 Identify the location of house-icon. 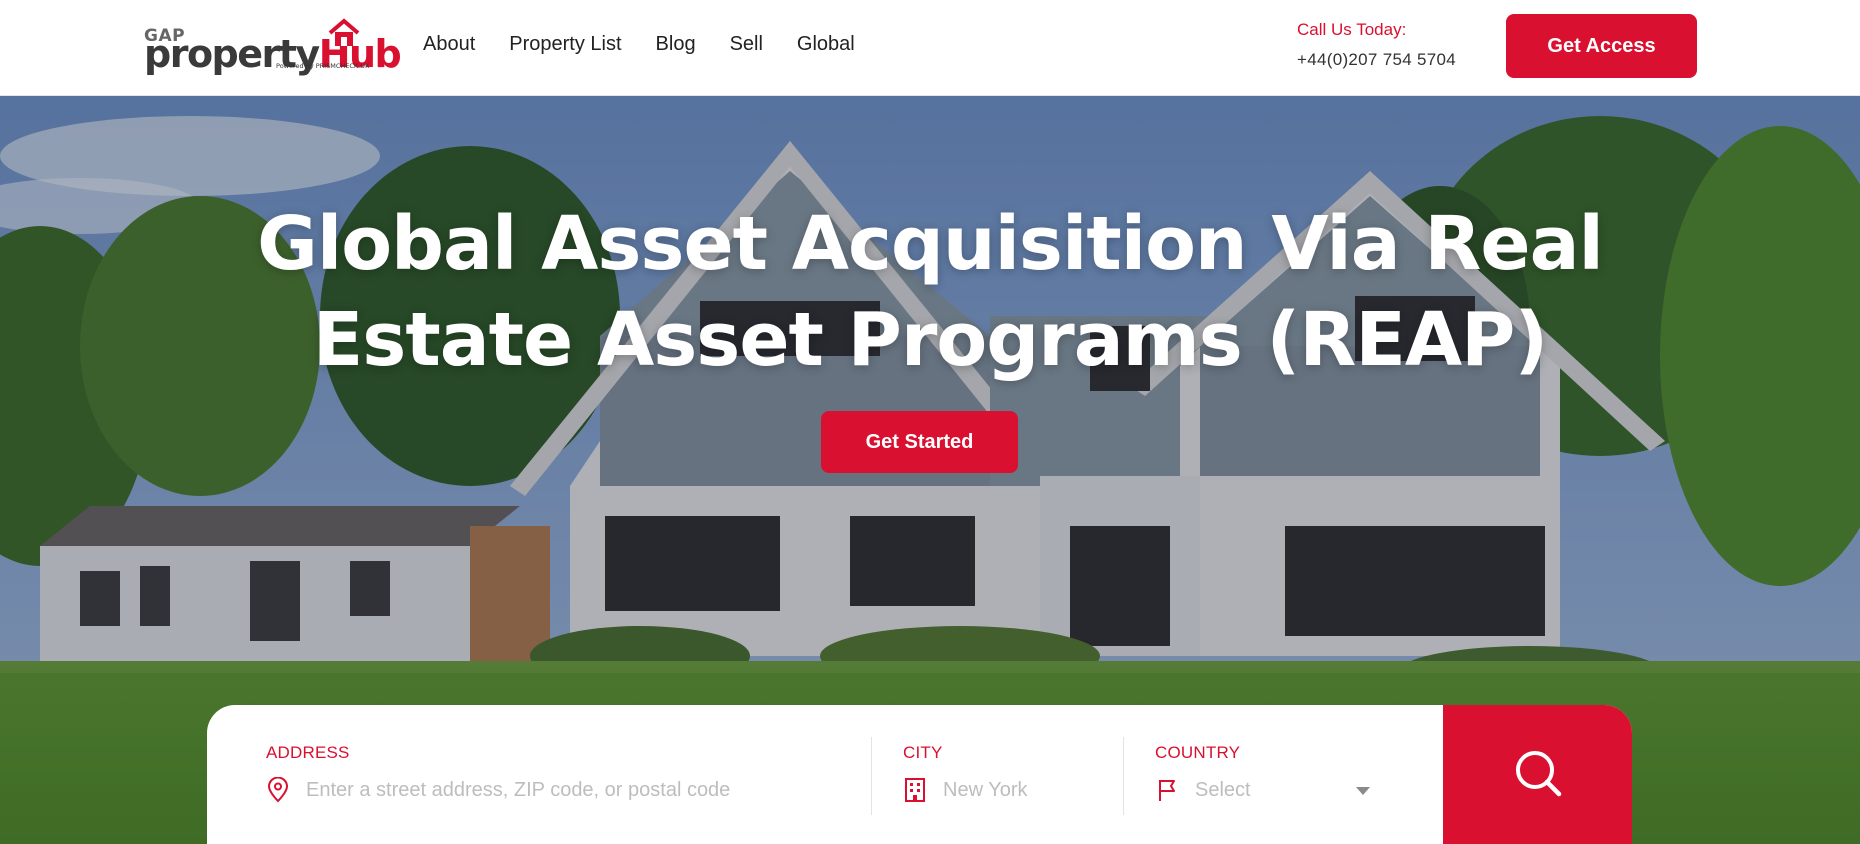
(344, 32).